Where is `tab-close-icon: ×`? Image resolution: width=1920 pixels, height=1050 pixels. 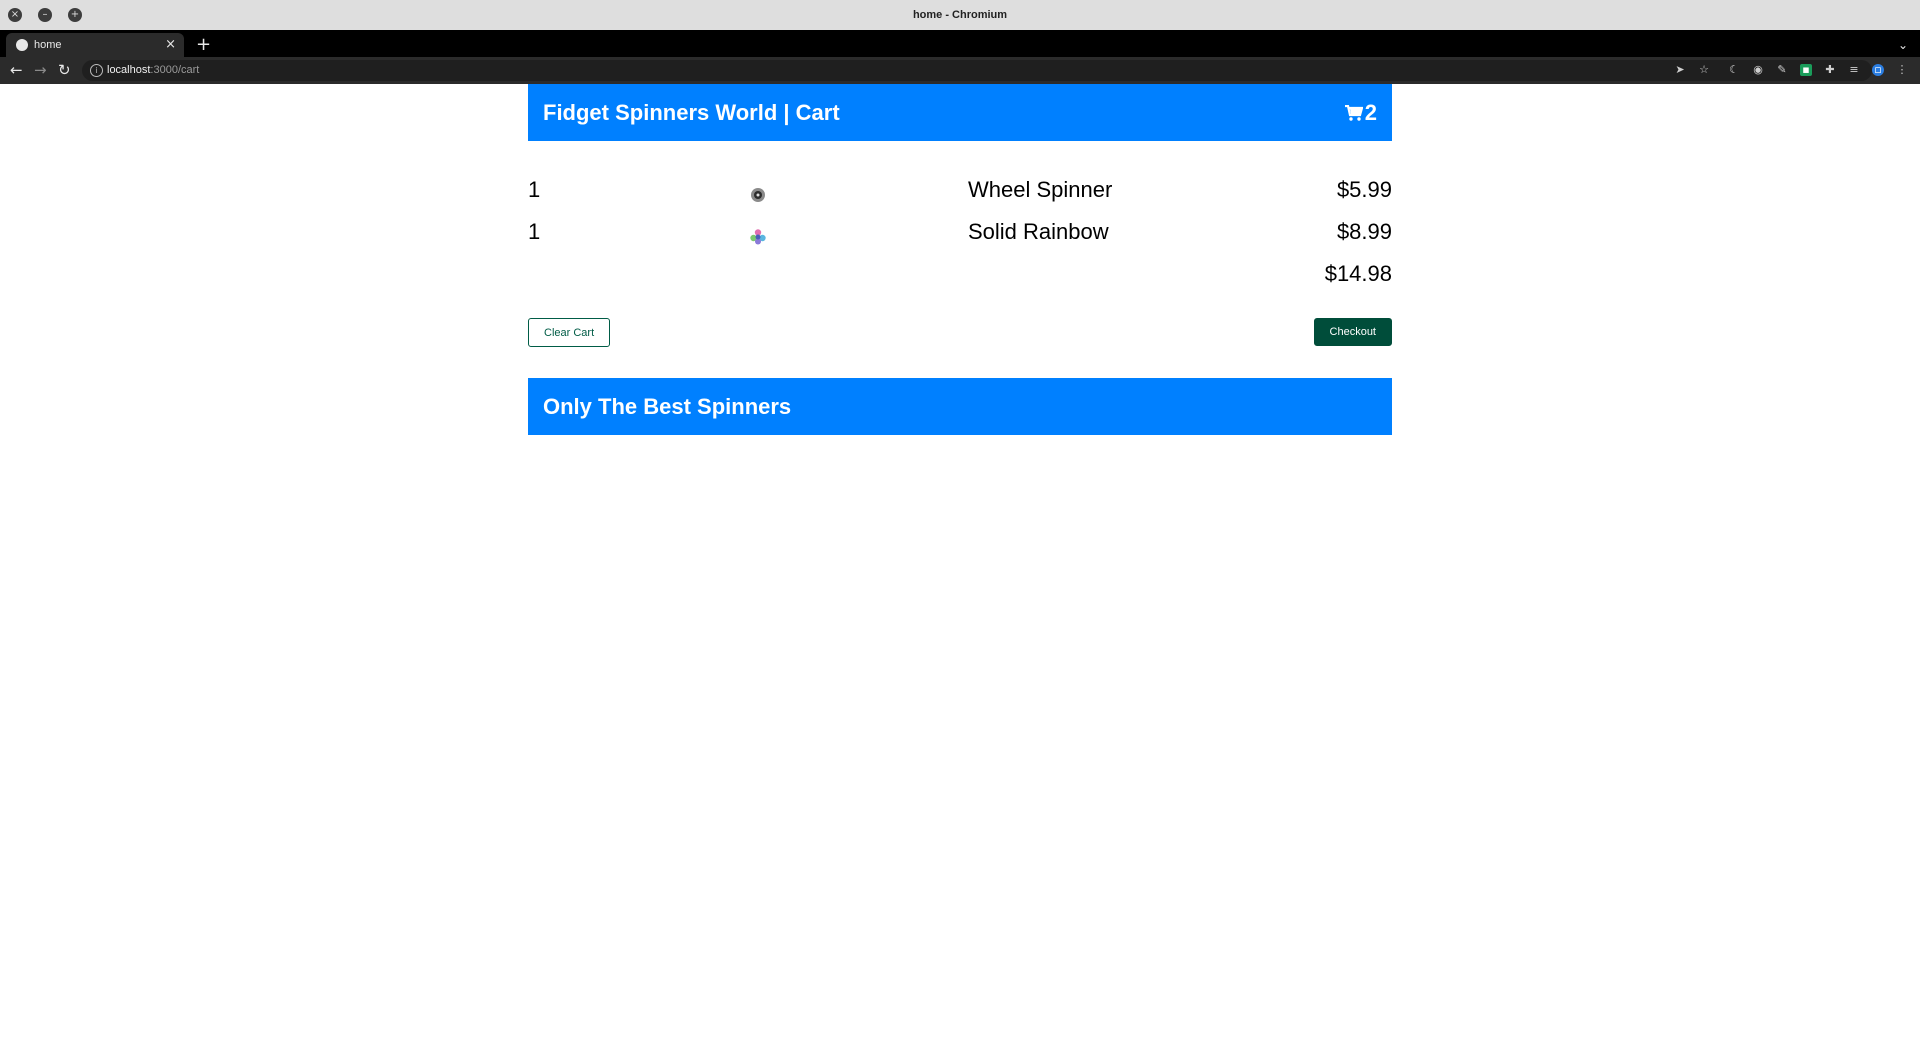
tab-close-icon: × is located at coordinates (170, 45).